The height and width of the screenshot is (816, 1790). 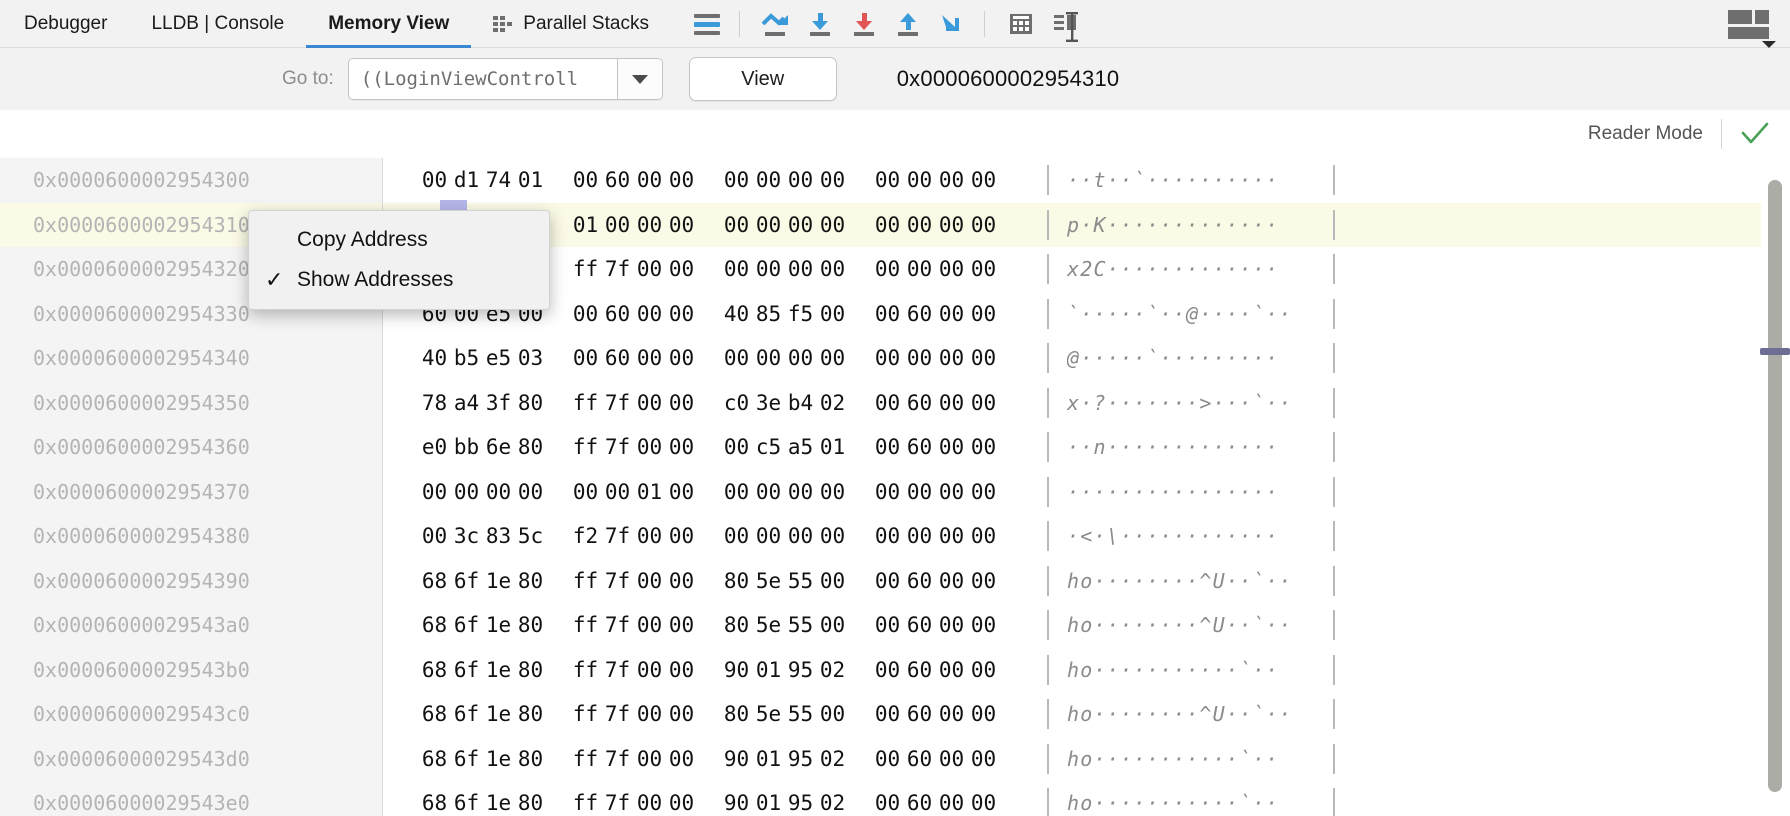 What do you see at coordinates (768, 714) in the screenshot?
I see `hex-byte: 5e` at bounding box center [768, 714].